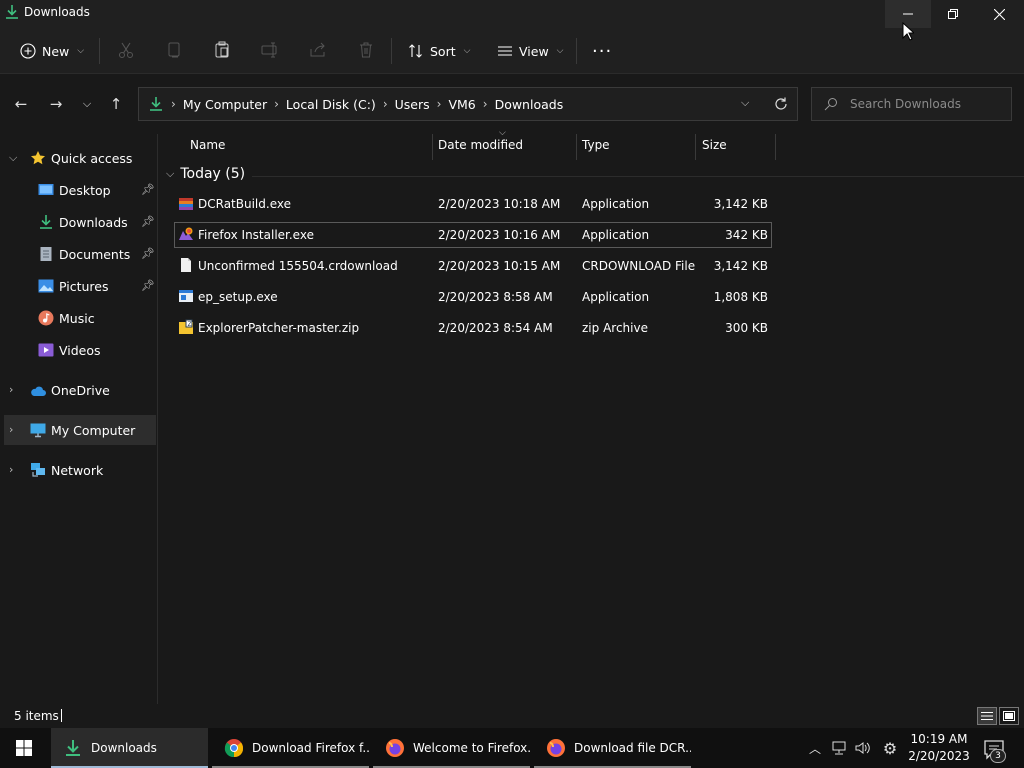 The image size is (1024, 768). I want to click on search-input: Search Downloads, so click(911, 104).